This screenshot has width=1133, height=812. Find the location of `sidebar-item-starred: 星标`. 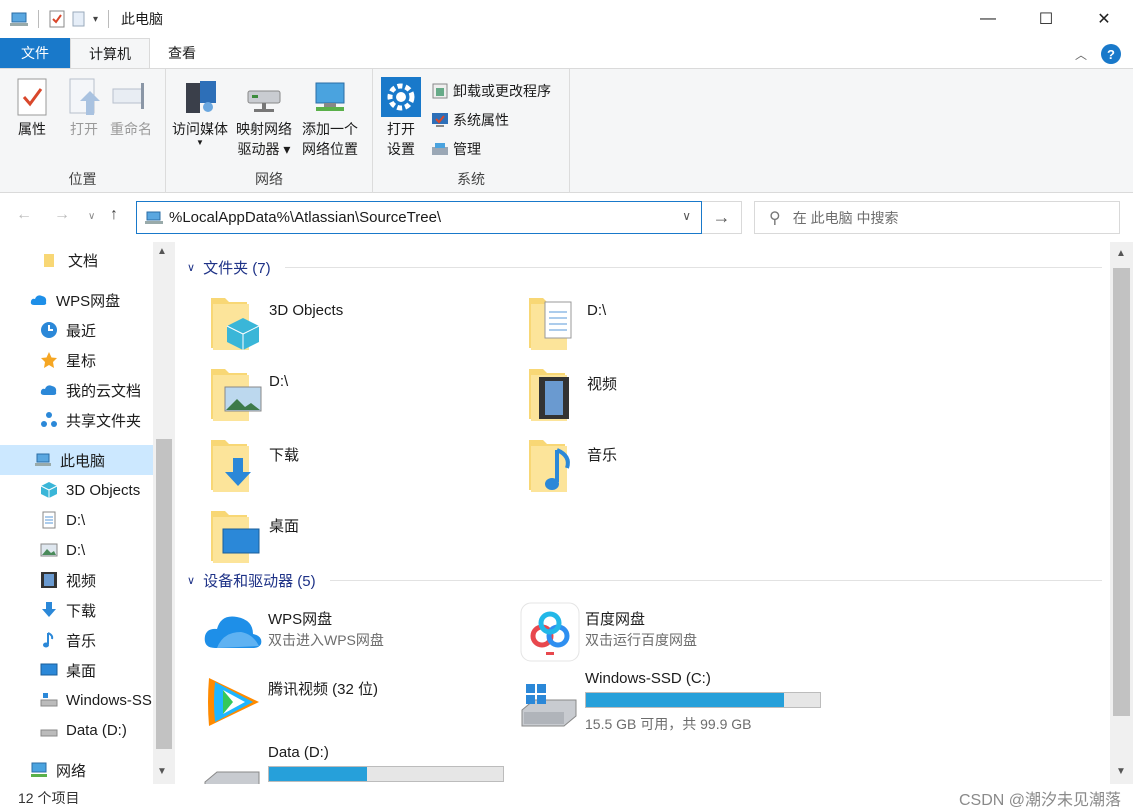

sidebar-item-starred: 星标 is located at coordinates (76, 360).